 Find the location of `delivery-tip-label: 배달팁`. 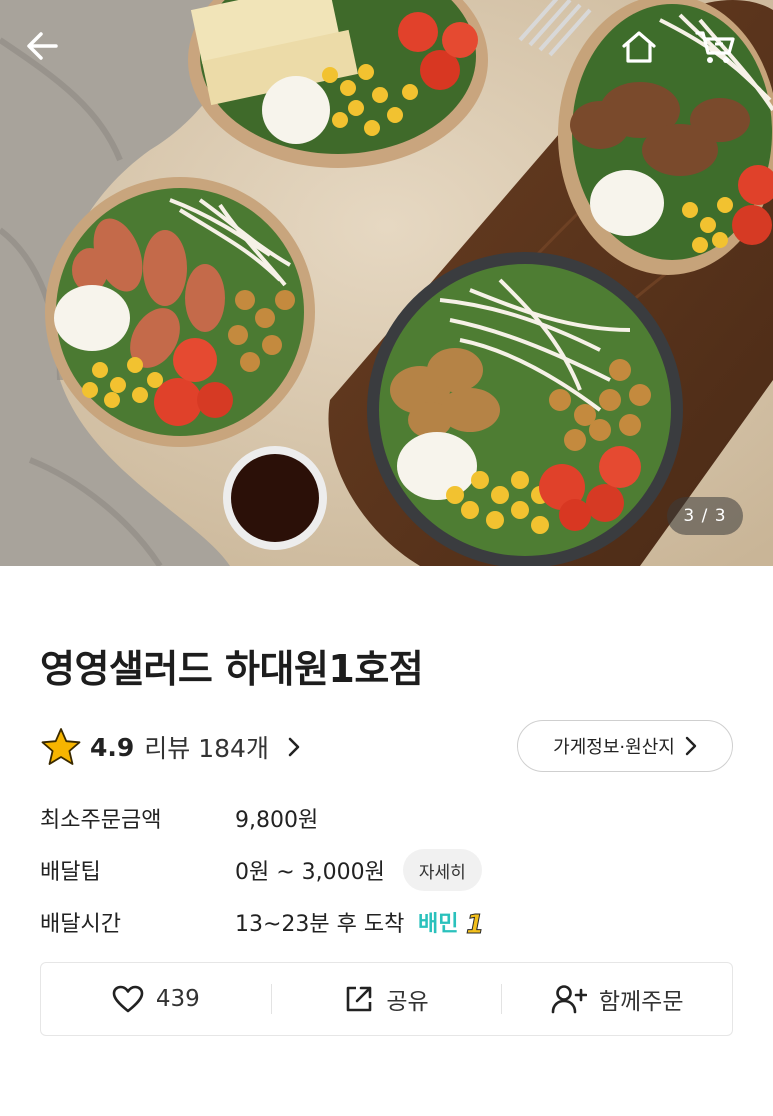

delivery-tip-label: 배달팁 is located at coordinates (70, 872).